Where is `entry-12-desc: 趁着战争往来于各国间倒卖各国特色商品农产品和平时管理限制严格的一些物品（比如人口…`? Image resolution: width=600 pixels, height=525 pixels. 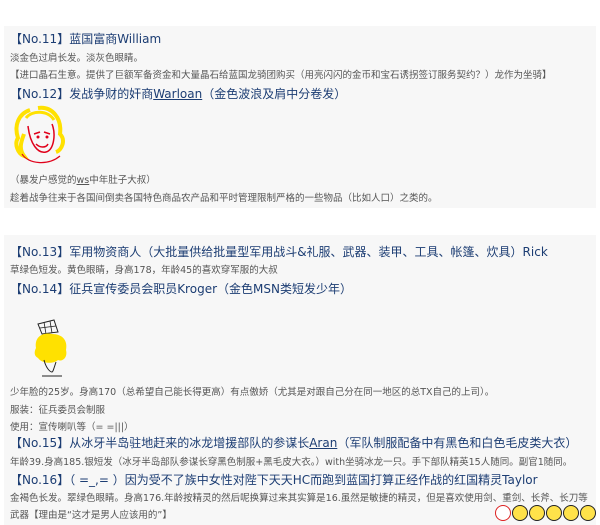
entry-12-desc: 趁着战争往来于各国间倒卖各国特色商品农产品和平时管理限制严格的一些物品（比如人口… is located at coordinates (224, 198).